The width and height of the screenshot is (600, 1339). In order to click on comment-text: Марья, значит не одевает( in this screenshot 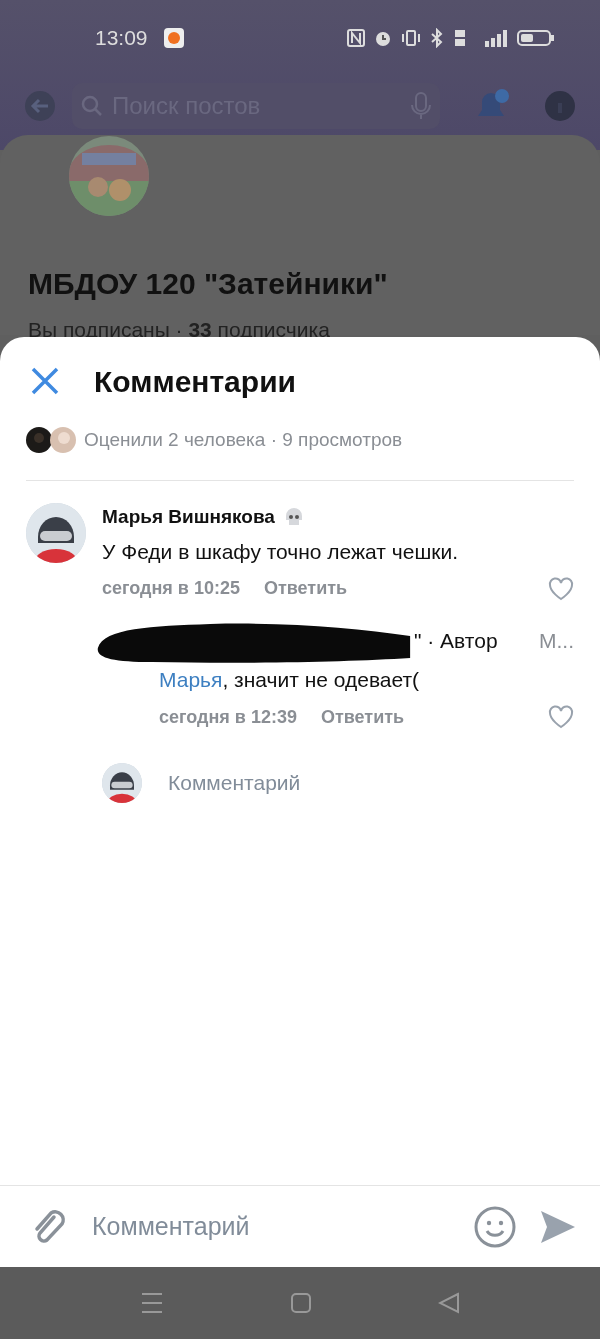, I will do `click(290, 680)`.